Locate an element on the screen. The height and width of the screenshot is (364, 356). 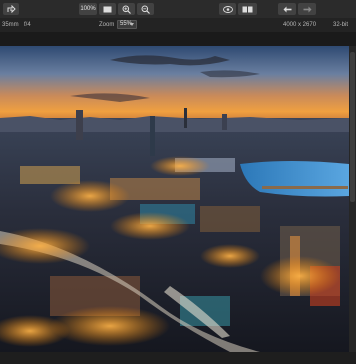
eye-compare-icon is located at coordinates (227, 9).